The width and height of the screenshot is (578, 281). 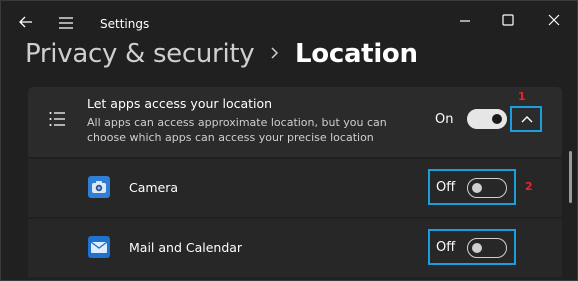 What do you see at coordinates (154, 187) in the screenshot?
I see `app-label-camera: Camera` at bounding box center [154, 187].